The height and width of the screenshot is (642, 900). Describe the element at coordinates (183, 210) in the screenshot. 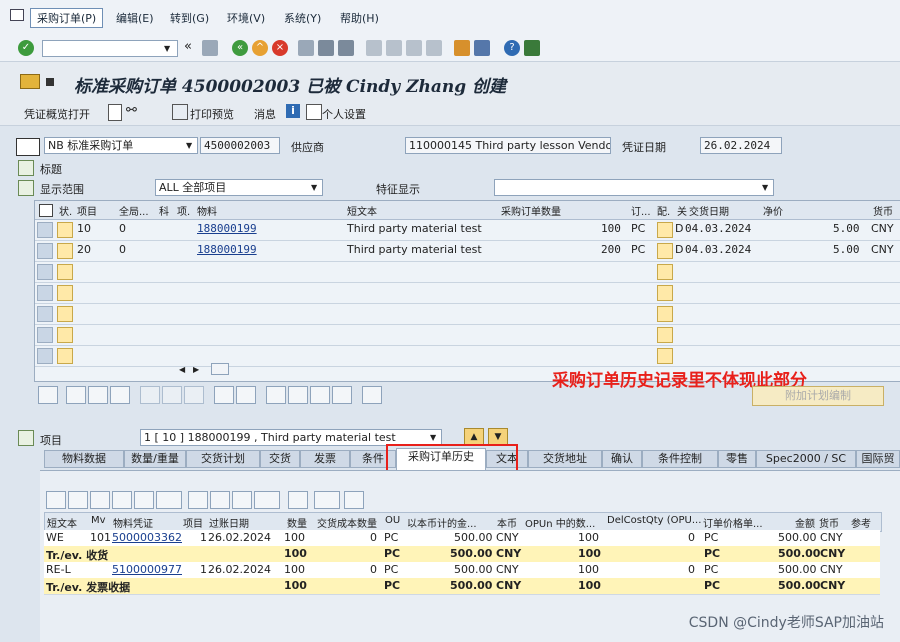

I see `col-item-cat: 项.` at that location.